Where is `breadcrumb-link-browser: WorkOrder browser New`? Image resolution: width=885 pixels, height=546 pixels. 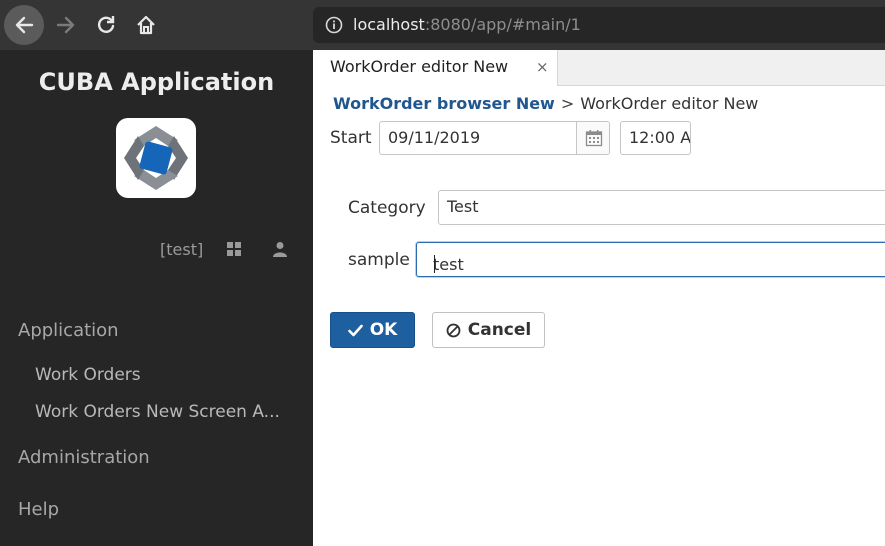 breadcrumb-link-browser: WorkOrder browser New is located at coordinates (444, 103).